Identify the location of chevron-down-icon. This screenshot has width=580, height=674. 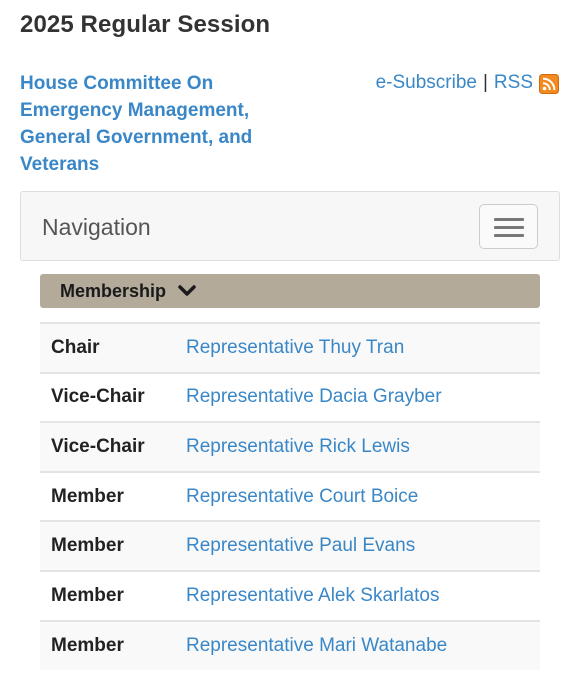
(187, 290).